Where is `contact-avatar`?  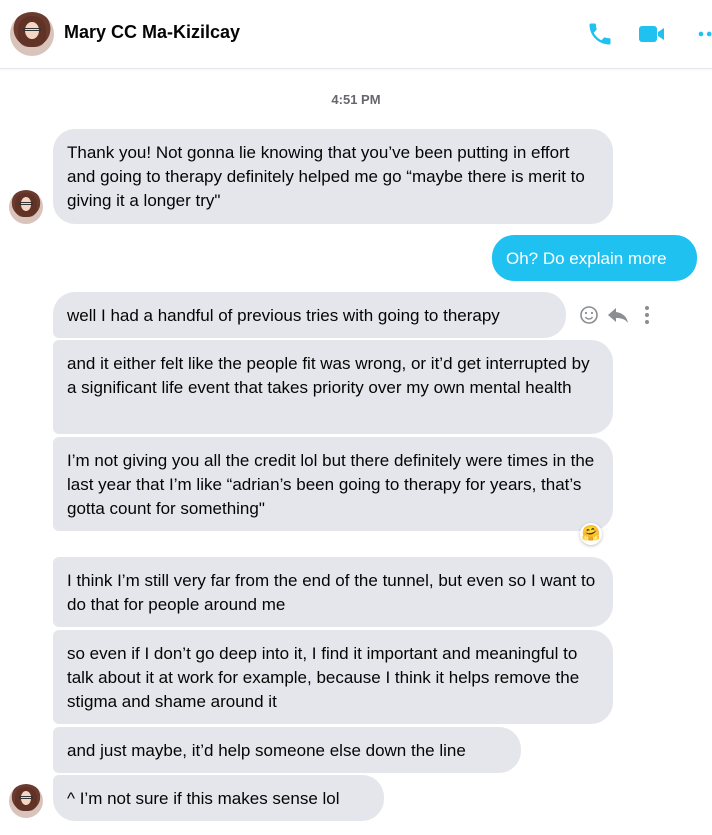 contact-avatar is located at coordinates (32, 34).